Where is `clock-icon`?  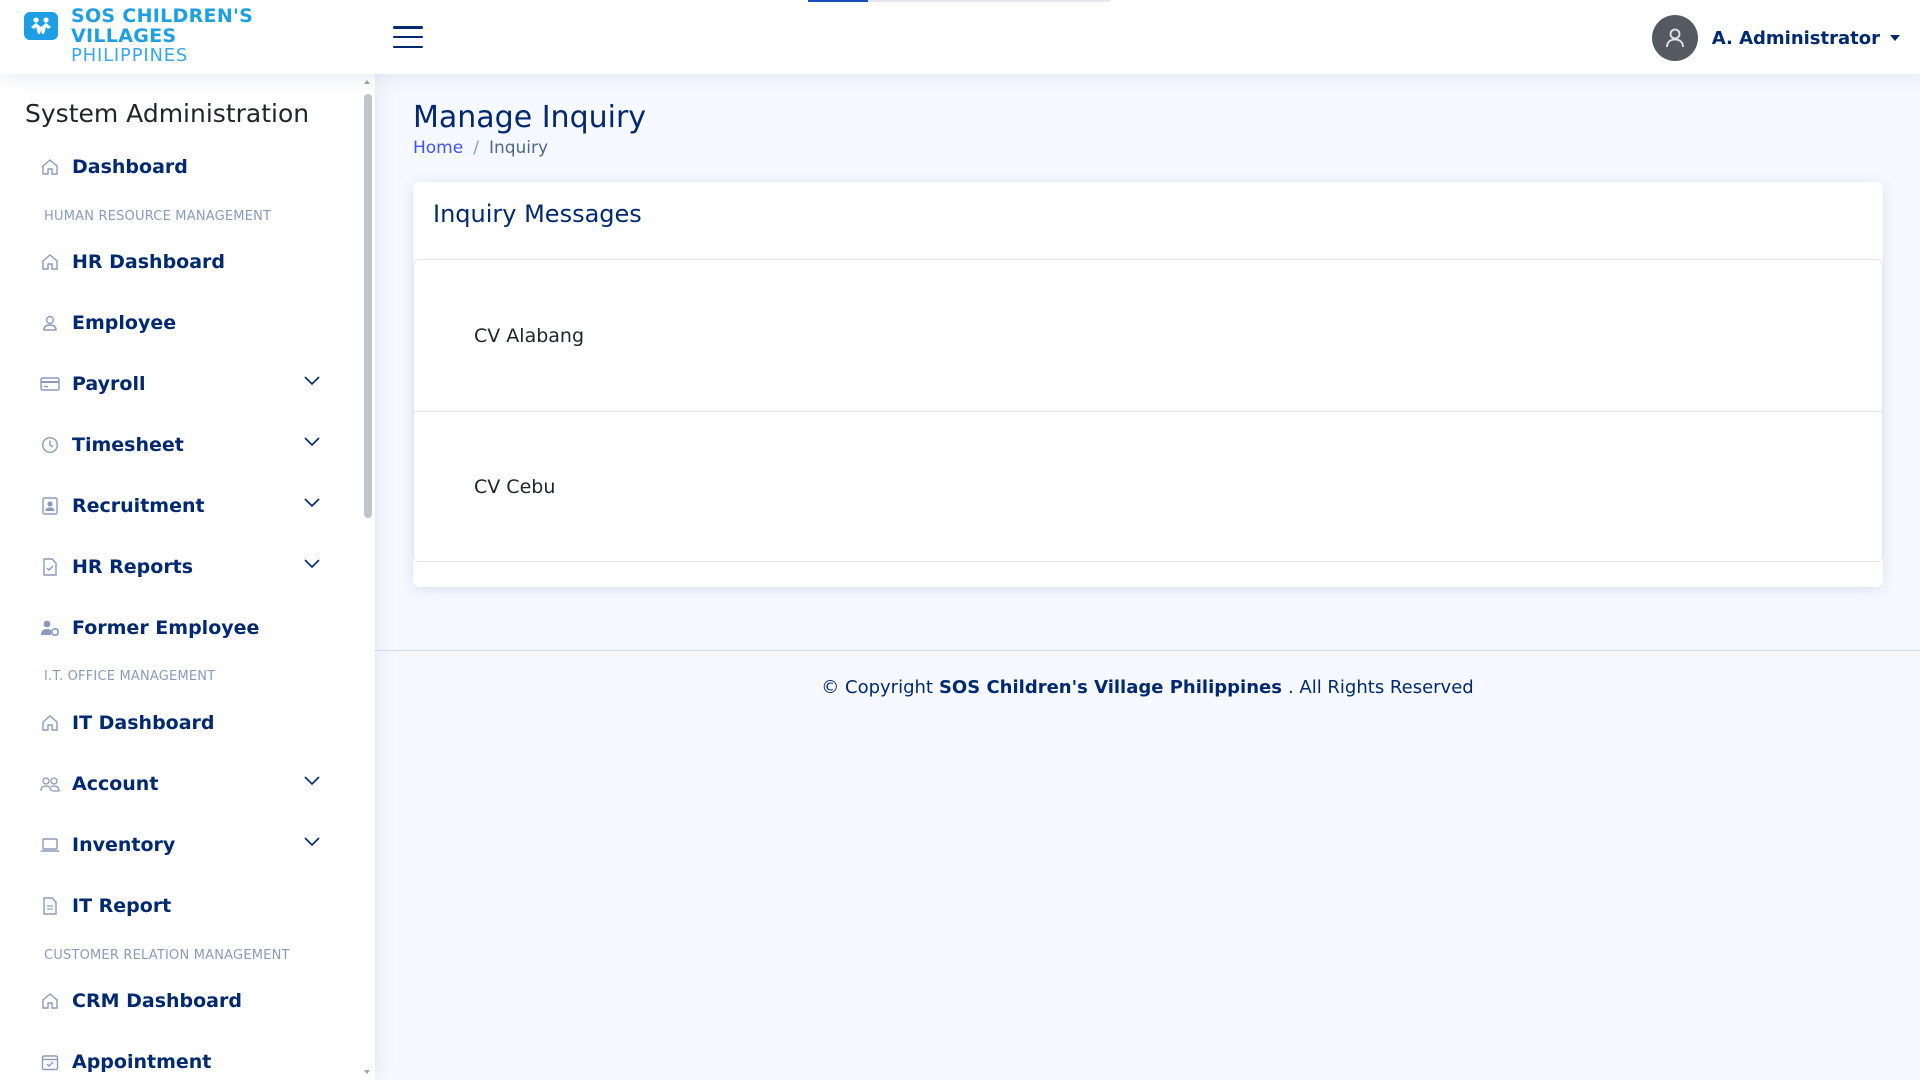 clock-icon is located at coordinates (50, 445).